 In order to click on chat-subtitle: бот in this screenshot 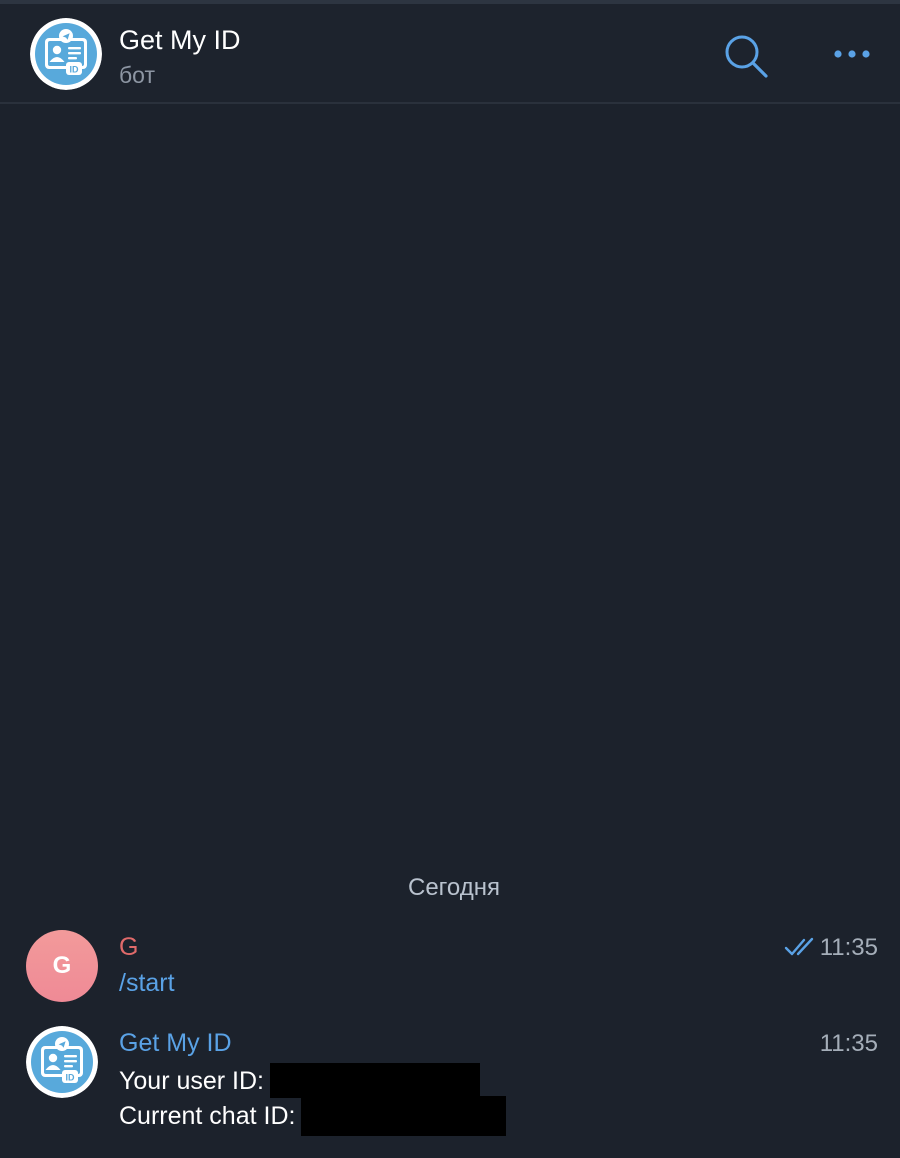, I will do `click(137, 75)`.